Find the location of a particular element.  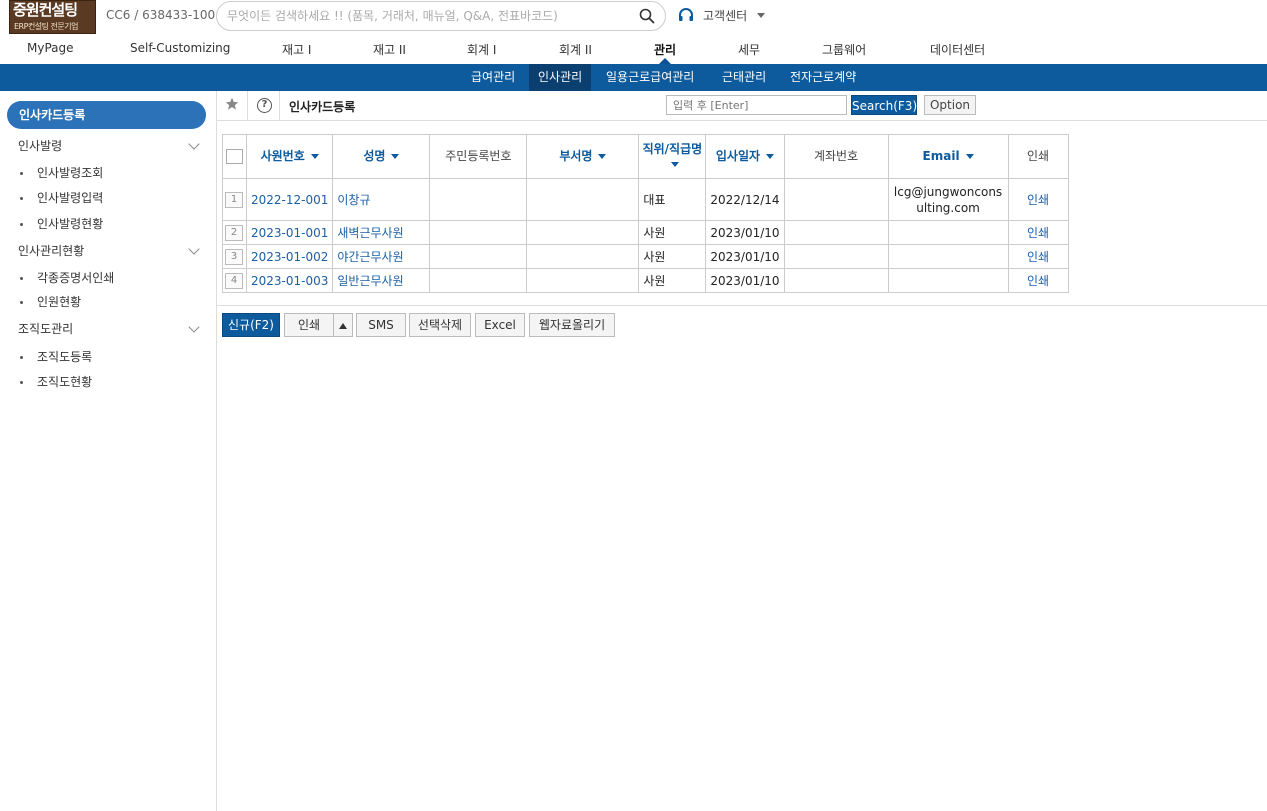

cell-dept is located at coordinates (583, 199).